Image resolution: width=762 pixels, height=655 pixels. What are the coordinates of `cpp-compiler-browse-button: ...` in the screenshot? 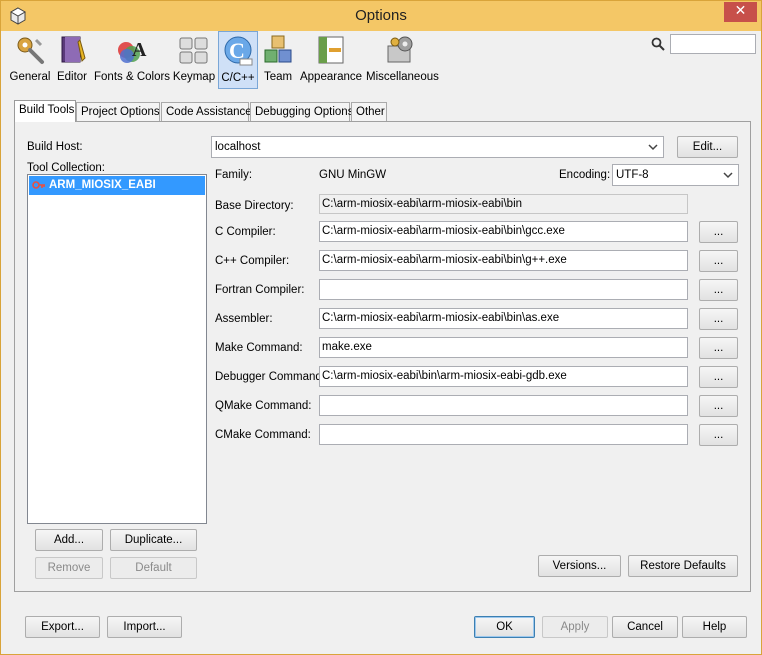 It's located at (718, 261).